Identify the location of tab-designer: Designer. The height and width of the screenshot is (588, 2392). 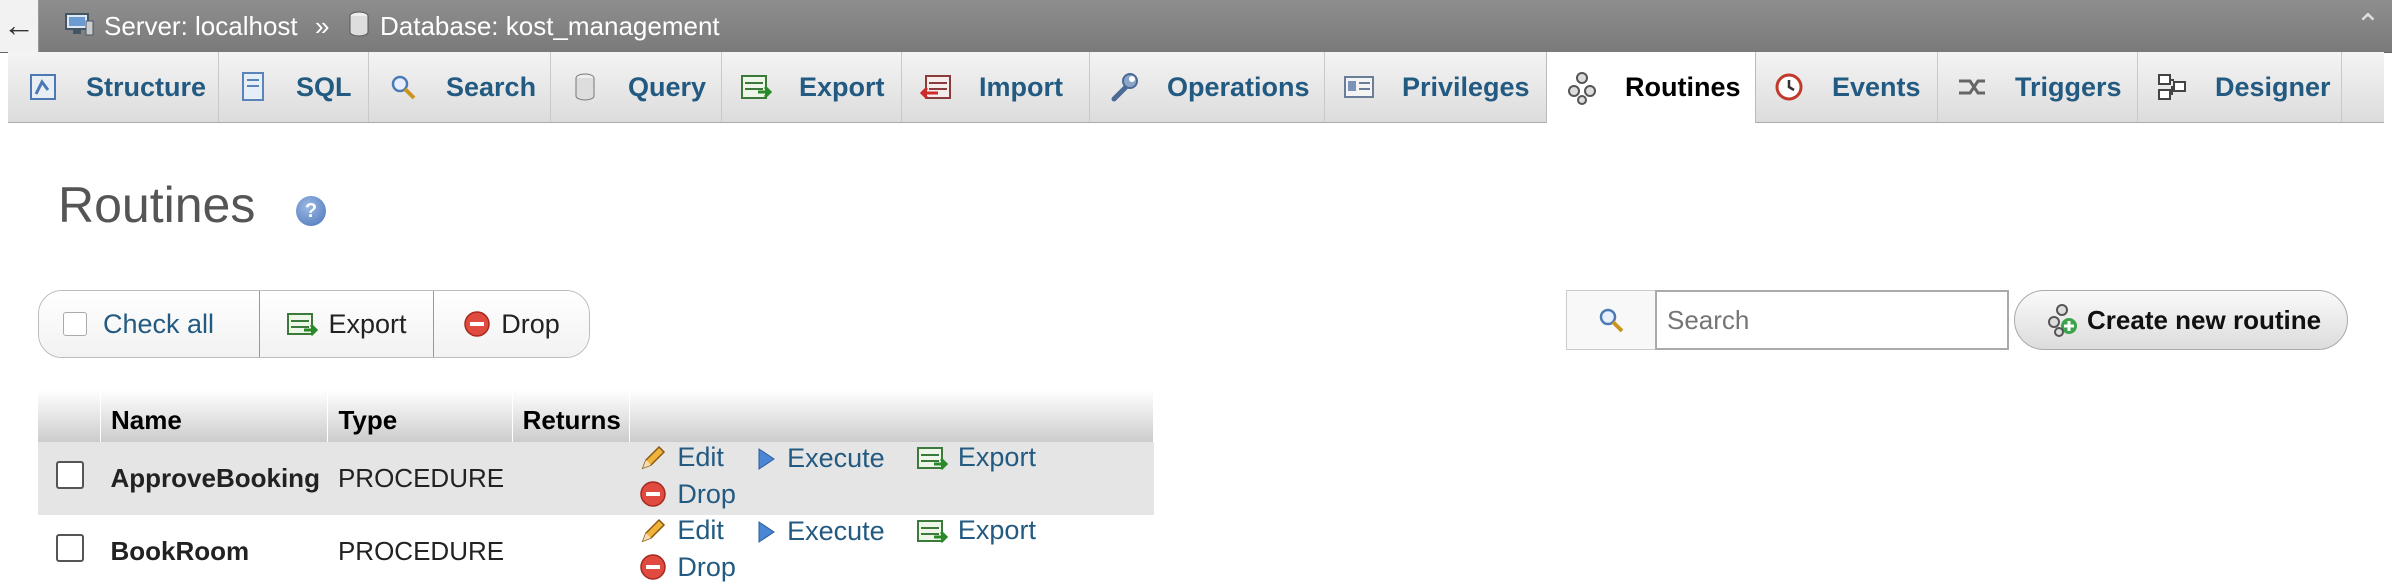
(2239, 87).